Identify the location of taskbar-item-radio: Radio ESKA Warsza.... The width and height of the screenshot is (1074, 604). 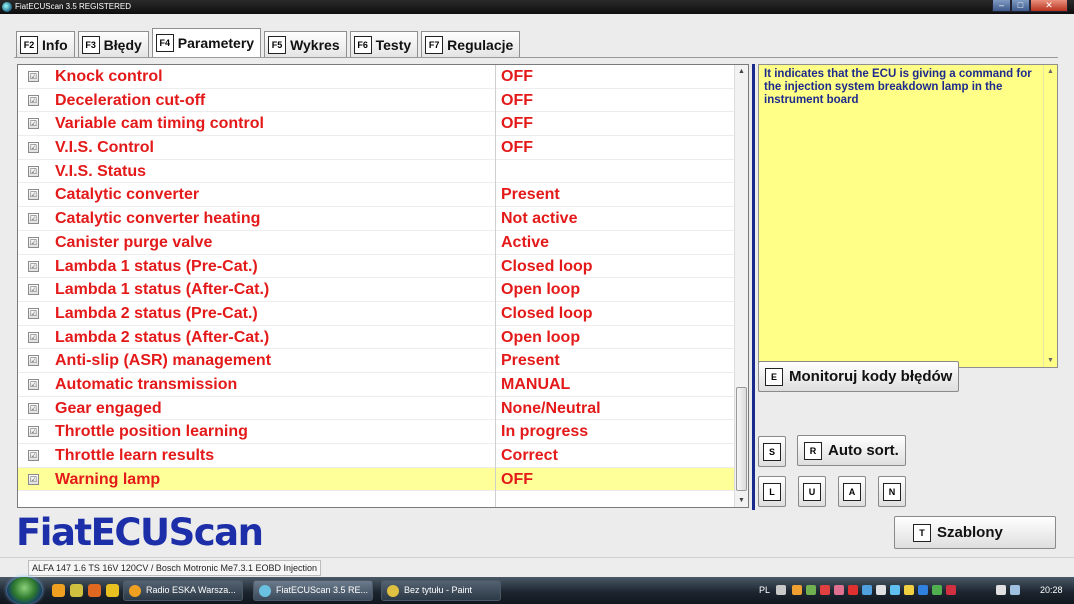
(183, 590).